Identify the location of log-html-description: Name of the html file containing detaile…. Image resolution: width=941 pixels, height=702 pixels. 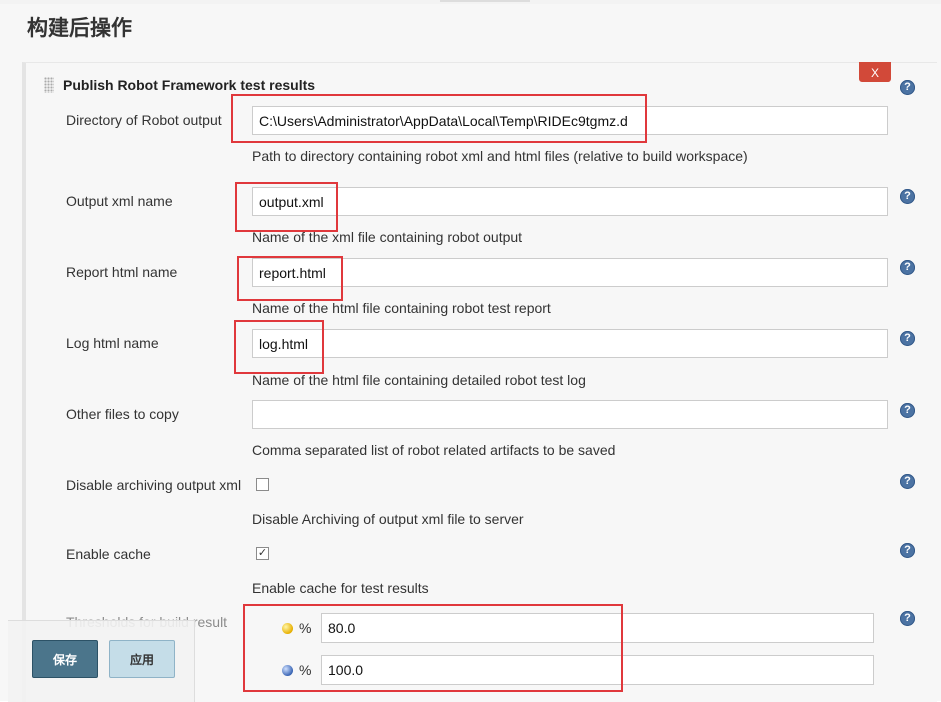
(419, 380).